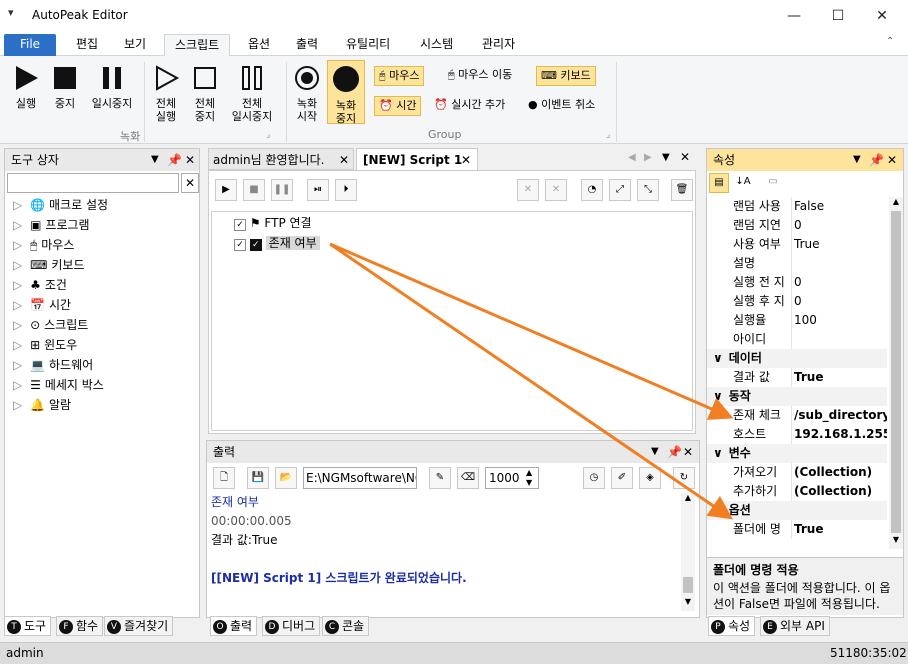  Describe the element at coordinates (512, 478) in the screenshot. I see `line-count-stepper: 1000 ▲ ▼` at that location.